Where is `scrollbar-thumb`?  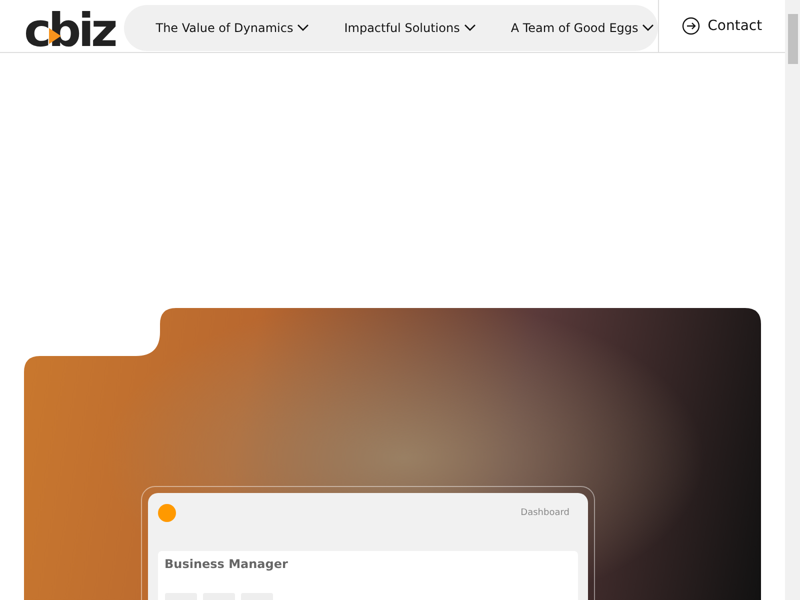
scrollbar-thumb is located at coordinates (793, 39).